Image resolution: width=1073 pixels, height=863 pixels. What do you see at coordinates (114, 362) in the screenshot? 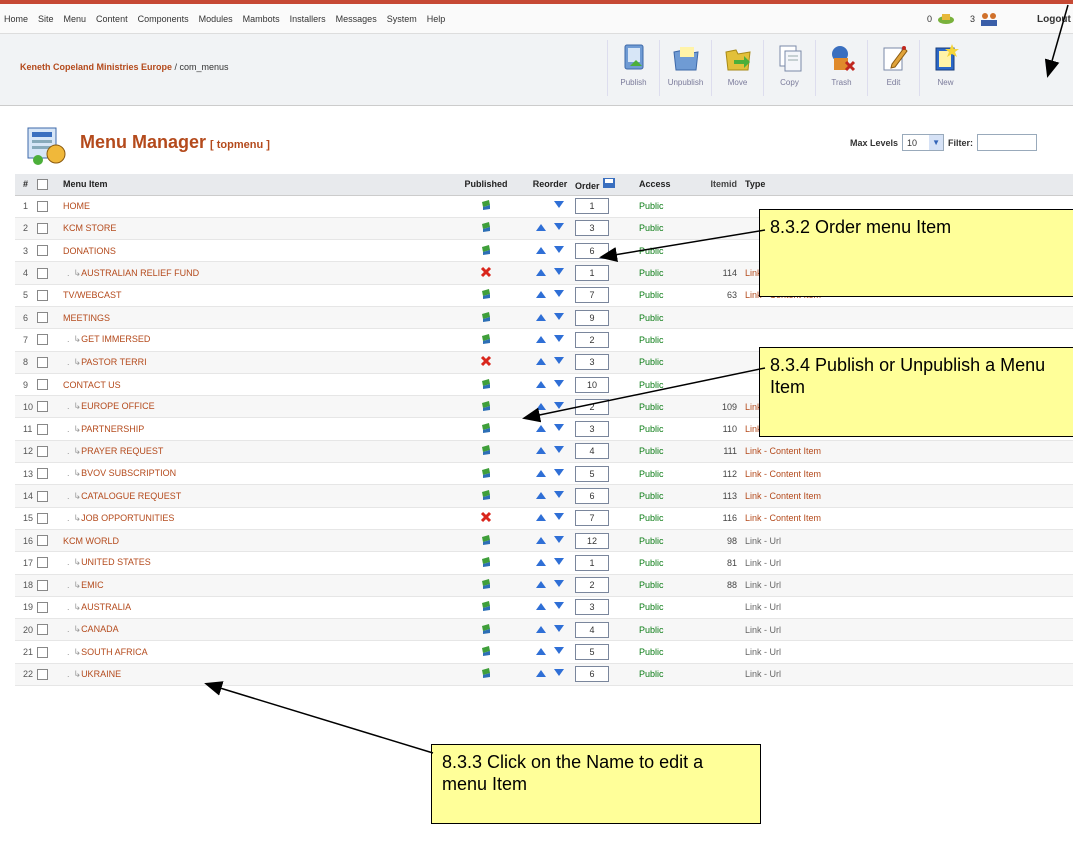
I see `menu-item-link: PASTOR TERRI` at bounding box center [114, 362].